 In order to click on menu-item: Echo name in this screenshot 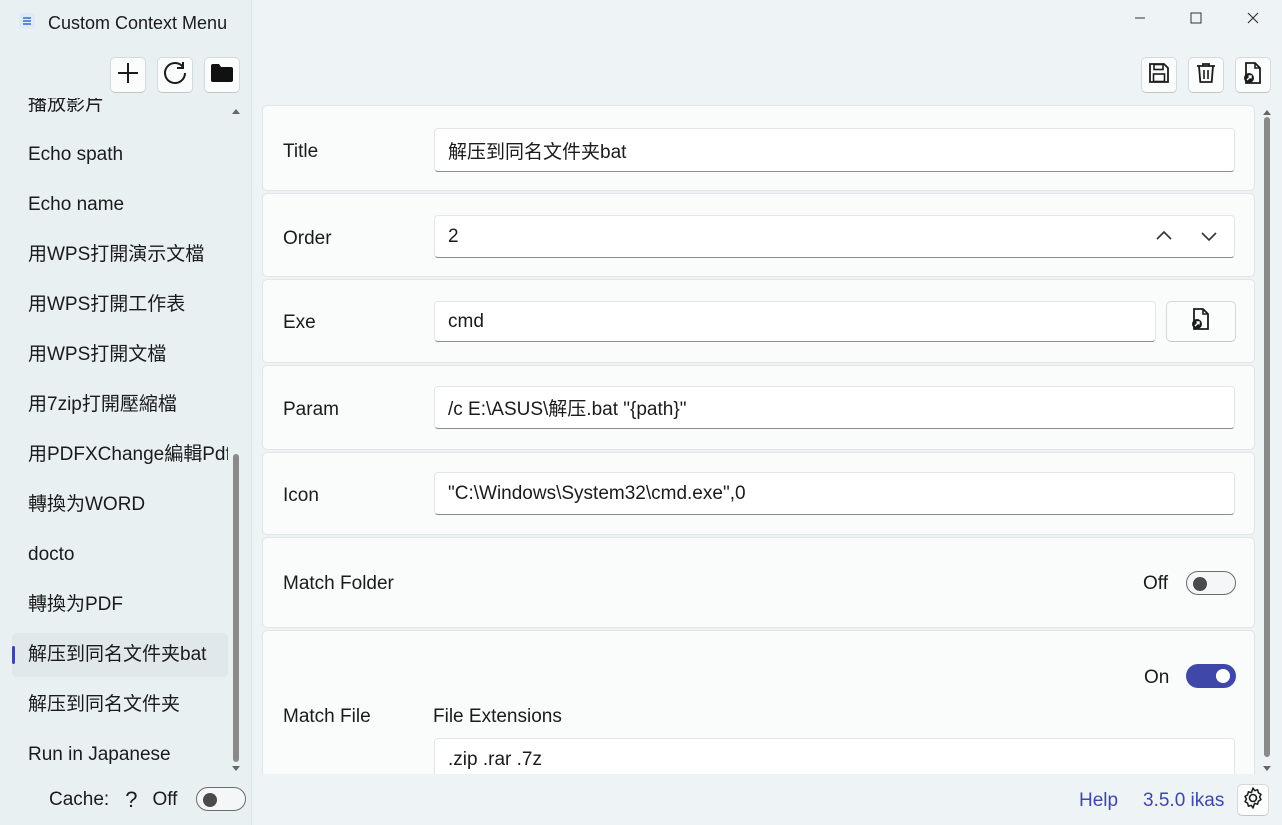, I will do `click(120, 205)`.